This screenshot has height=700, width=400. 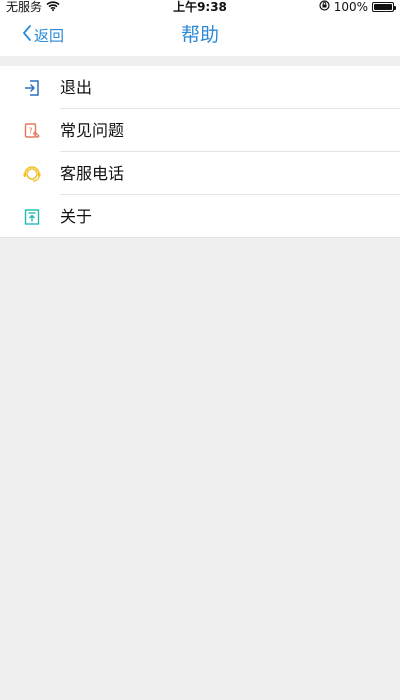 What do you see at coordinates (32, 174) in the screenshot?
I see `headset-icon` at bounding box center [32, 174].